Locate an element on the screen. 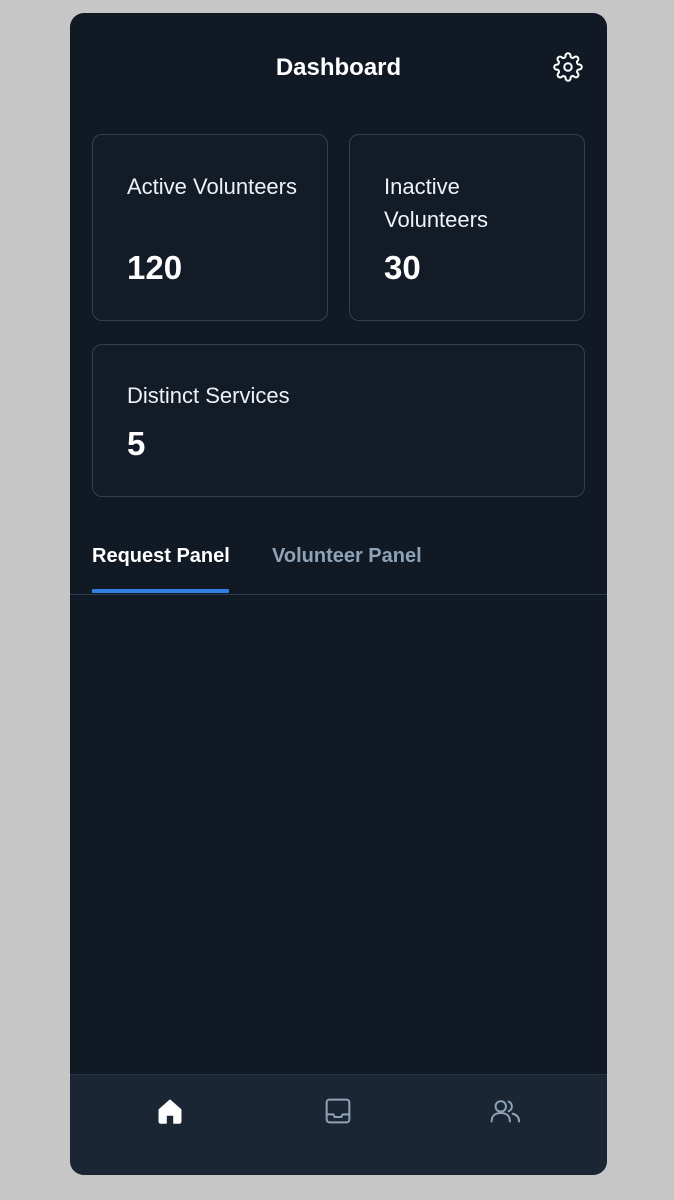 This screenshot has height=1200, width=674. inactive-volunteers-count: 30 is located at coordinates (402, 267).